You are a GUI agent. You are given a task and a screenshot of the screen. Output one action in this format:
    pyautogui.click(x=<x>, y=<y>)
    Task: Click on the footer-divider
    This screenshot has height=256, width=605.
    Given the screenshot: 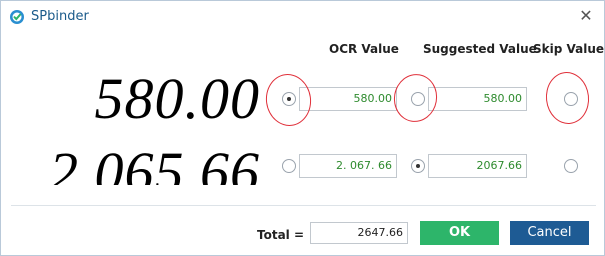 What is the action you would take?
    pyautogui.click(x=303, y=205)
    